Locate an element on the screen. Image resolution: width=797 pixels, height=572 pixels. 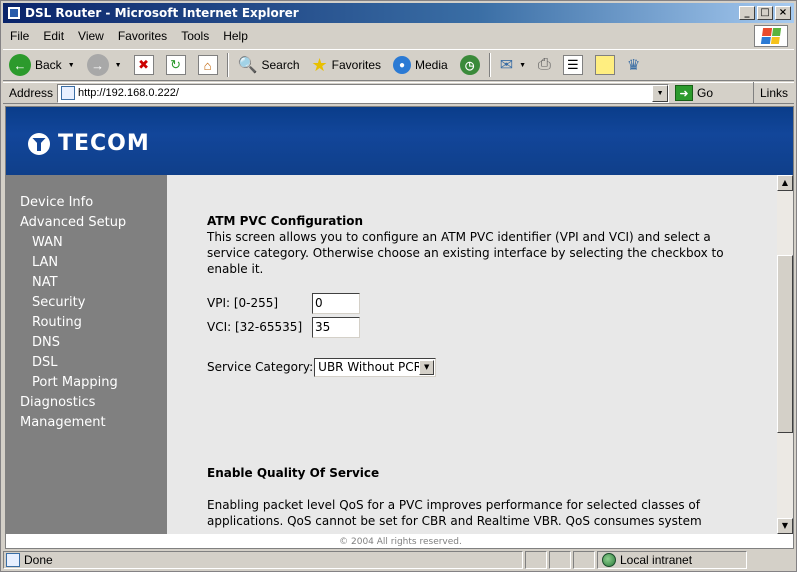
sidebar-item-port-mapping: Port Mapping is located at coordinates (86, 383).